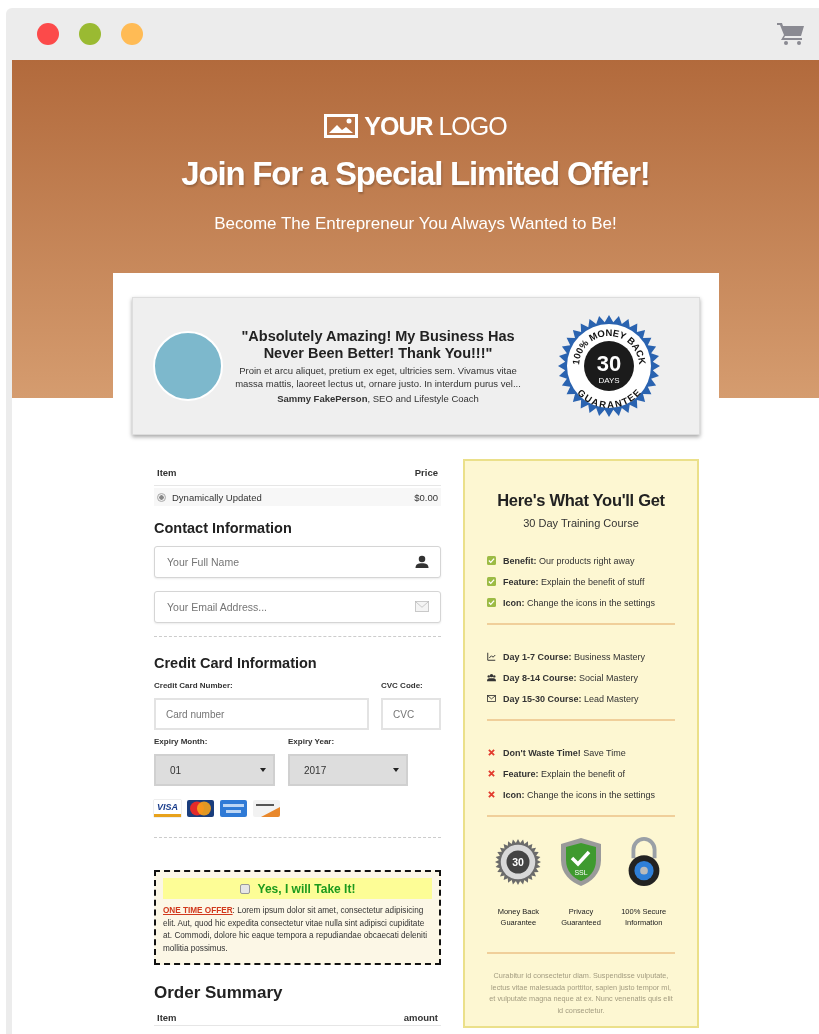 This screenshot has height=1034, width=819. What do you see at coordinates (200, 808) in the screenshot?
I see `mastercard-logo` at bounding box center [200, 808].